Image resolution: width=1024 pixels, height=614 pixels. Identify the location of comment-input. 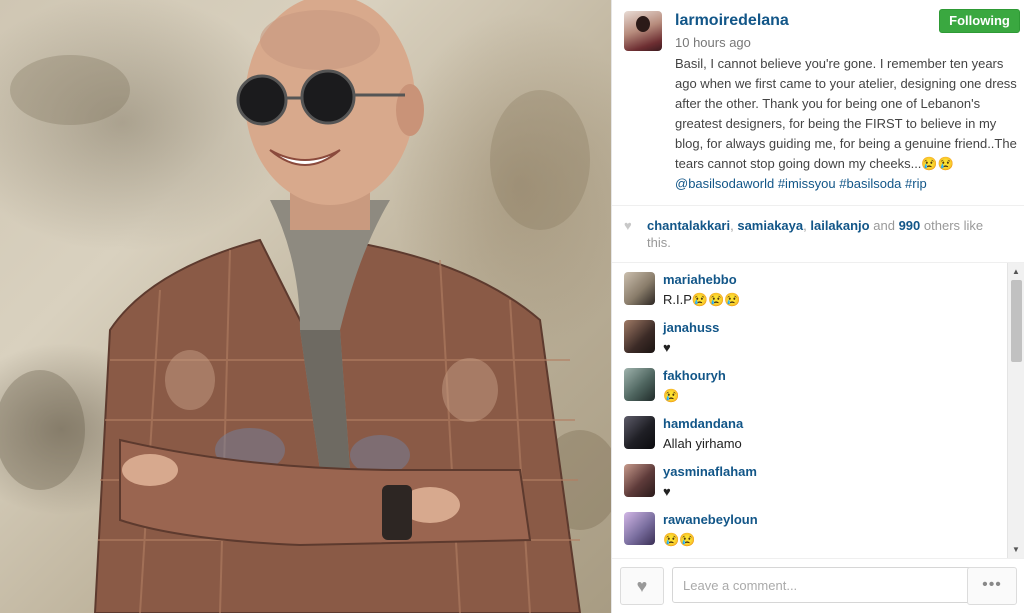
(823, 585).